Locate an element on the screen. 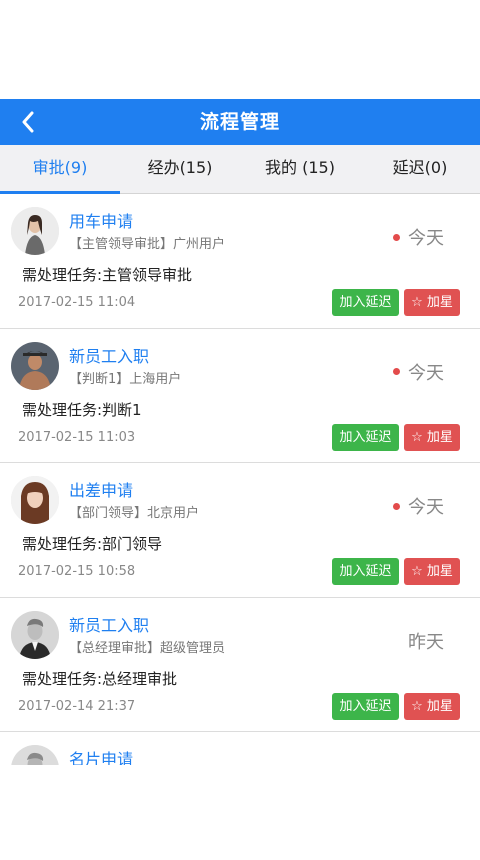  status-bar-area is located at coordinates (240, 49).